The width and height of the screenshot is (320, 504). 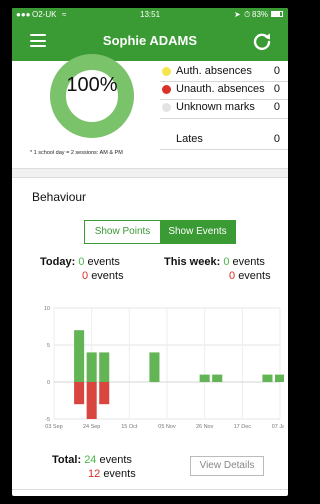 I want to click on week-stats: This week: 0 events, so click(x=214, y=262).